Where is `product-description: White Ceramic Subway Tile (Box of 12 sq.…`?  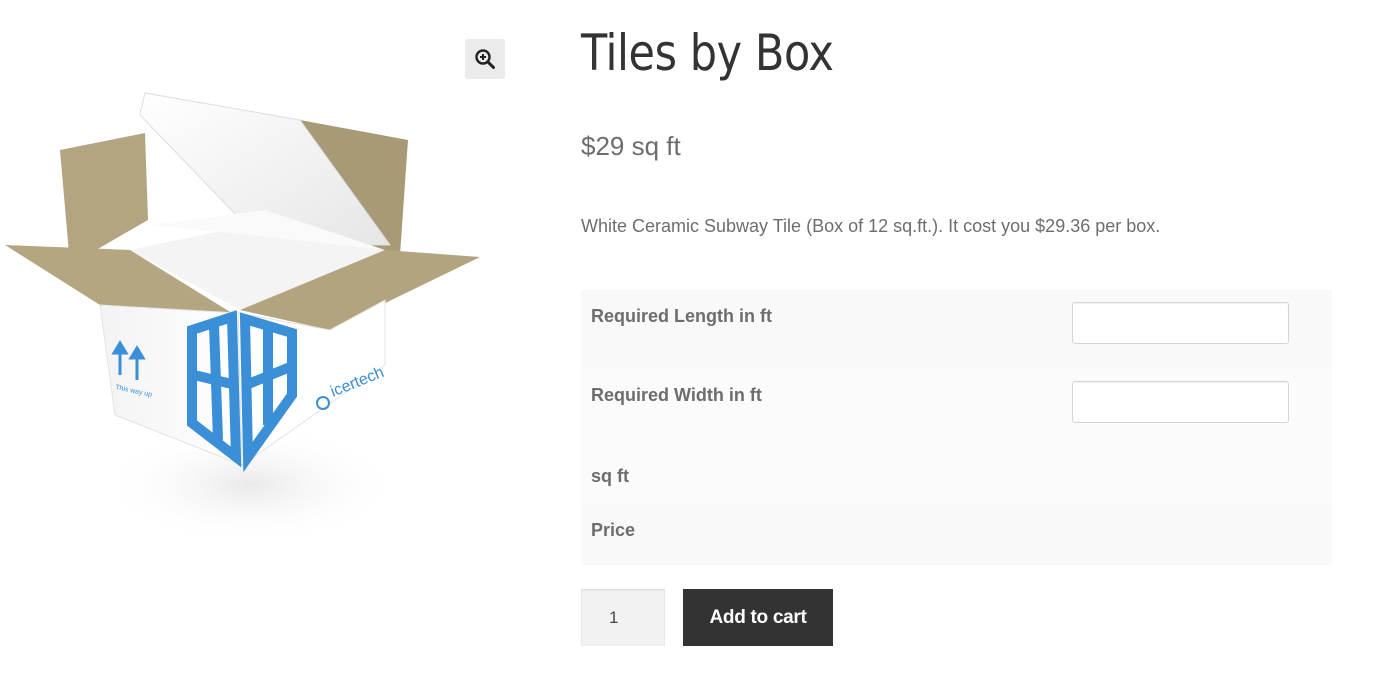
product-description: White Ceramic Subway Tile (Box of 12 sq.… is located at coordinates (871, 226).